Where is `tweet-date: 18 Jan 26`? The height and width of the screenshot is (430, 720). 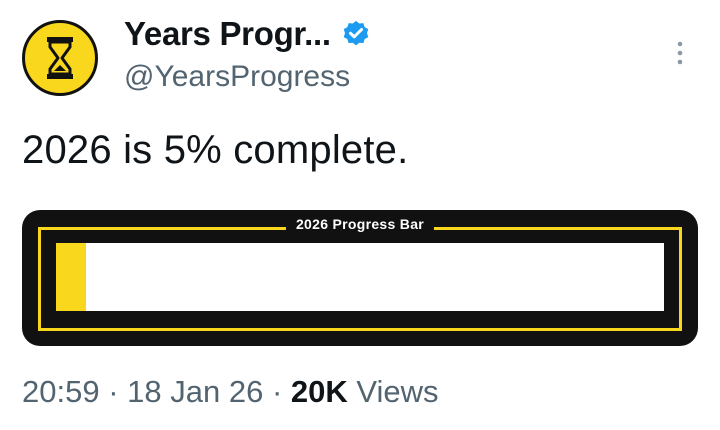
tweet-date: 18 Jan 26 is located at coordinates (195, 391).